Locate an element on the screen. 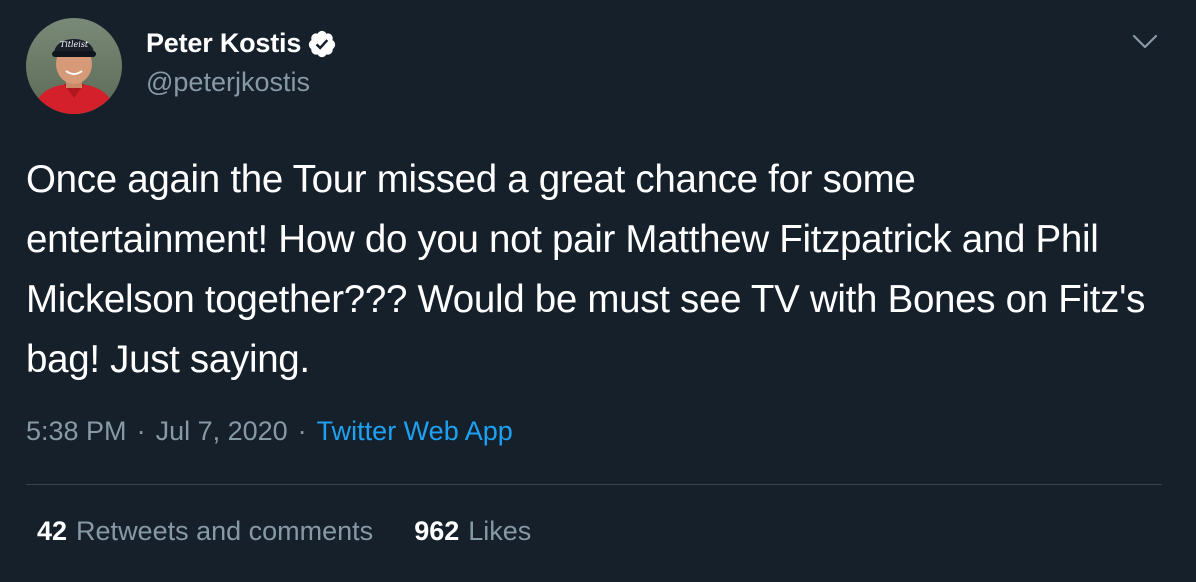  tweet-stats: 42 Retweets and comments 962 Likes is located at coordinates (284, 531).